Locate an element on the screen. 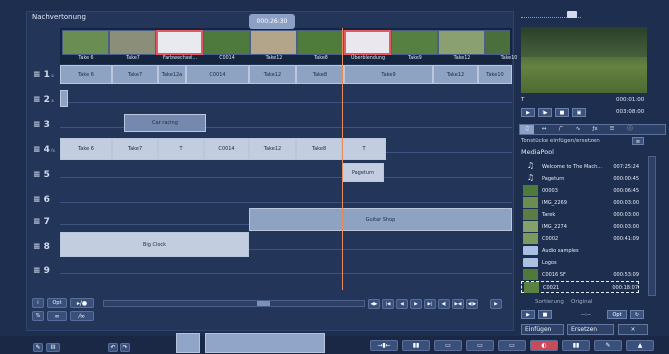 This screenshot has width=669, height=354. pool-item: IMG_2269 000:03:00 is located at coordinates (580, 203).